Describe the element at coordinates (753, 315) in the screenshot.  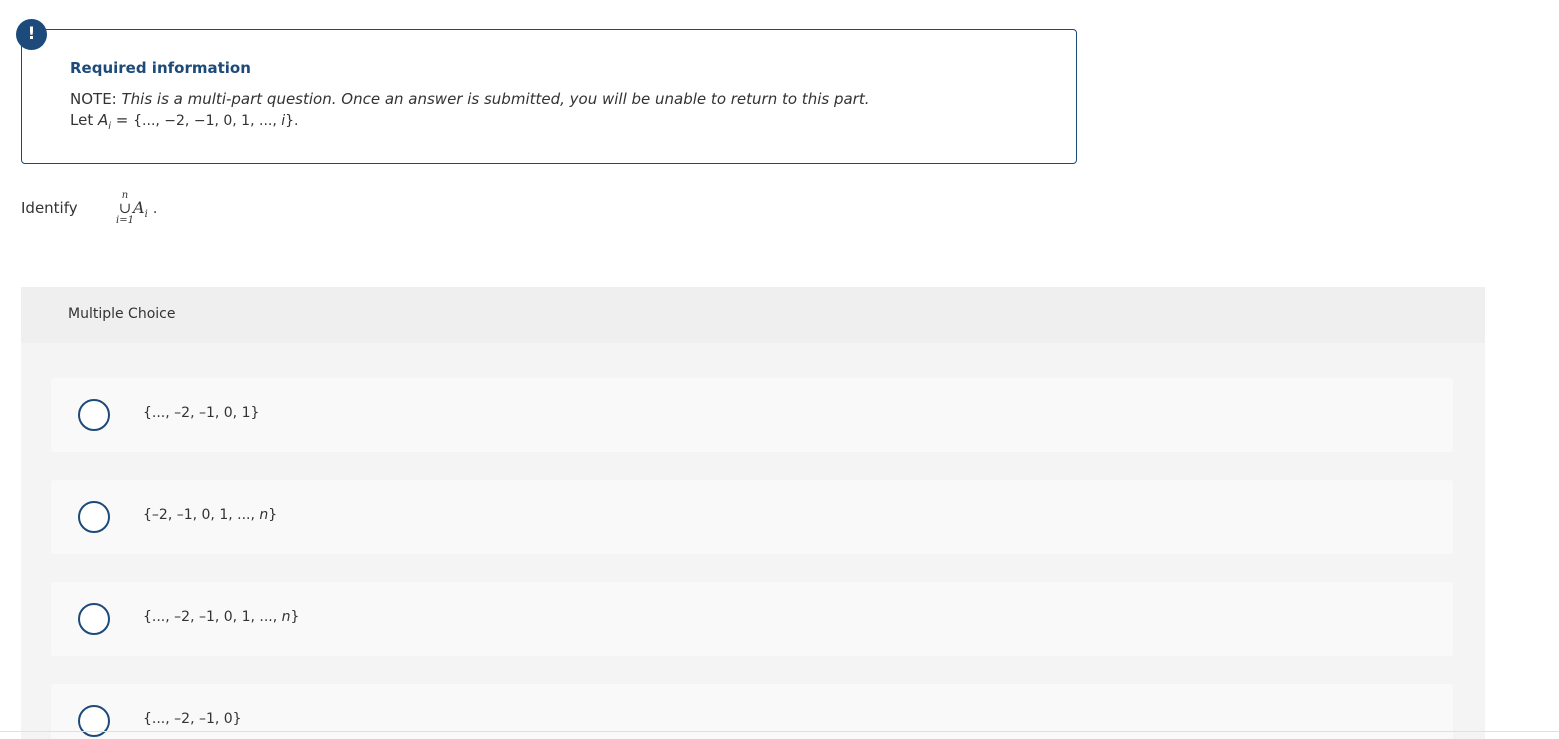
I see `multiple-choice-header: Multiple Choice` at that location.